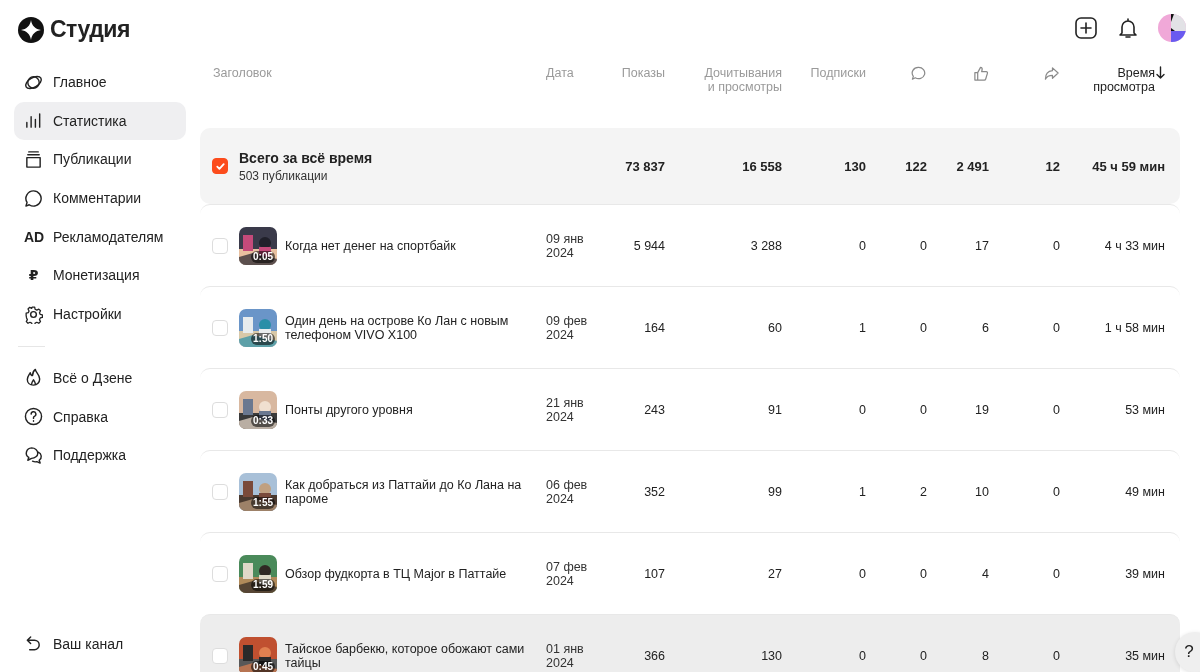  I want to click on sidebar-item: Справка, so click(100, 416).